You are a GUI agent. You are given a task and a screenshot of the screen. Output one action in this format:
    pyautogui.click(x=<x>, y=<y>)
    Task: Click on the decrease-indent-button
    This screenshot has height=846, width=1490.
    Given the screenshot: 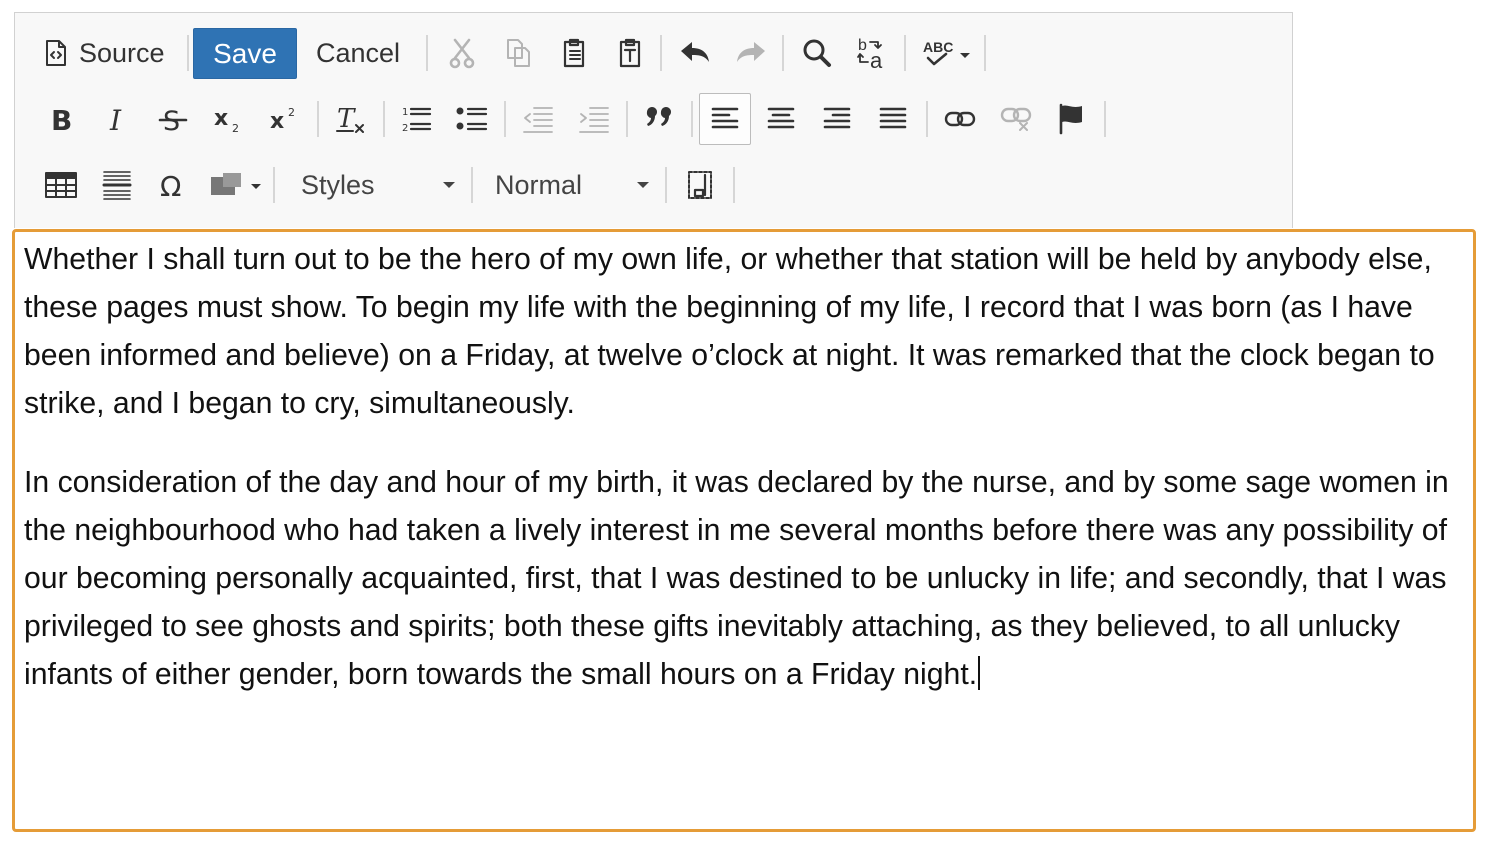 What is the action you would take?
    pyautogui.click(x=538, y=119)
    